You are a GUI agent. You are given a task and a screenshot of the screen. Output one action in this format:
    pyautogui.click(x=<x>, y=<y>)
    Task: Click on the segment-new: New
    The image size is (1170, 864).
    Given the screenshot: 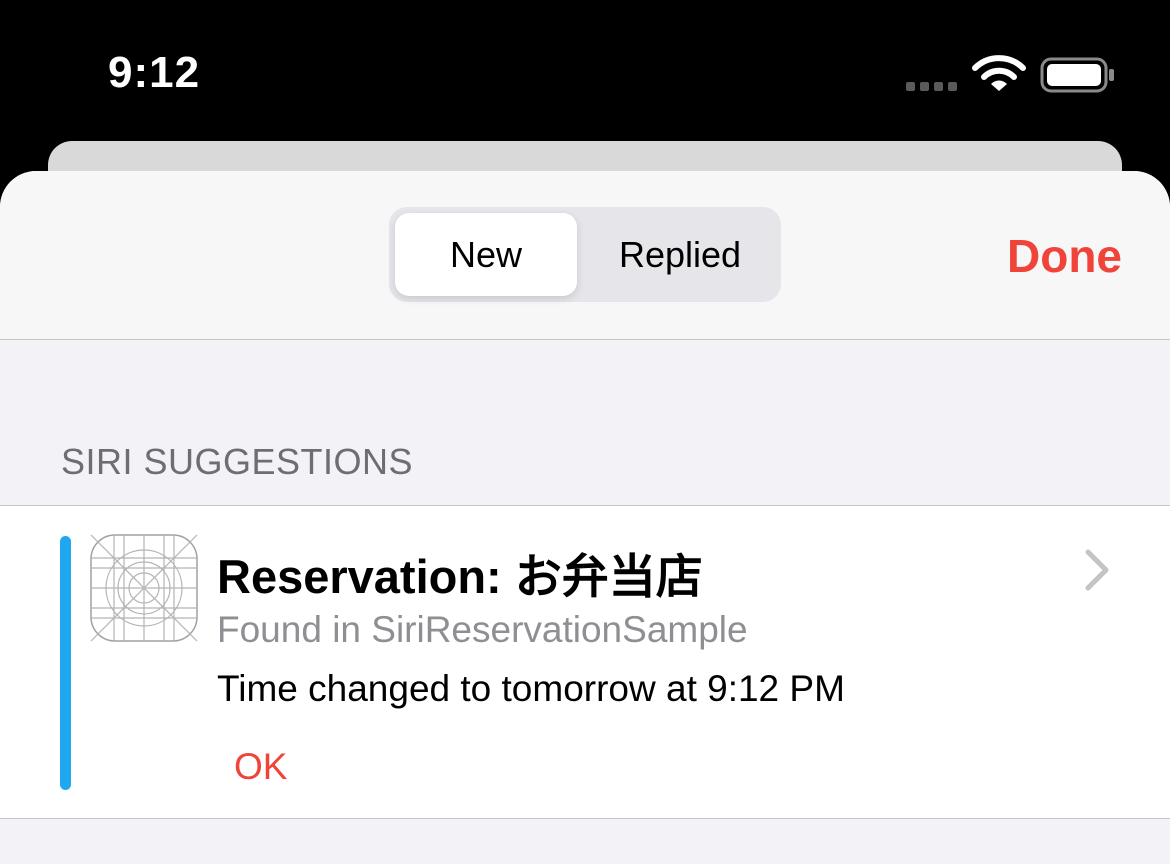 What is the action you would take?
    pyautogui.click(x=486, y=254)
    